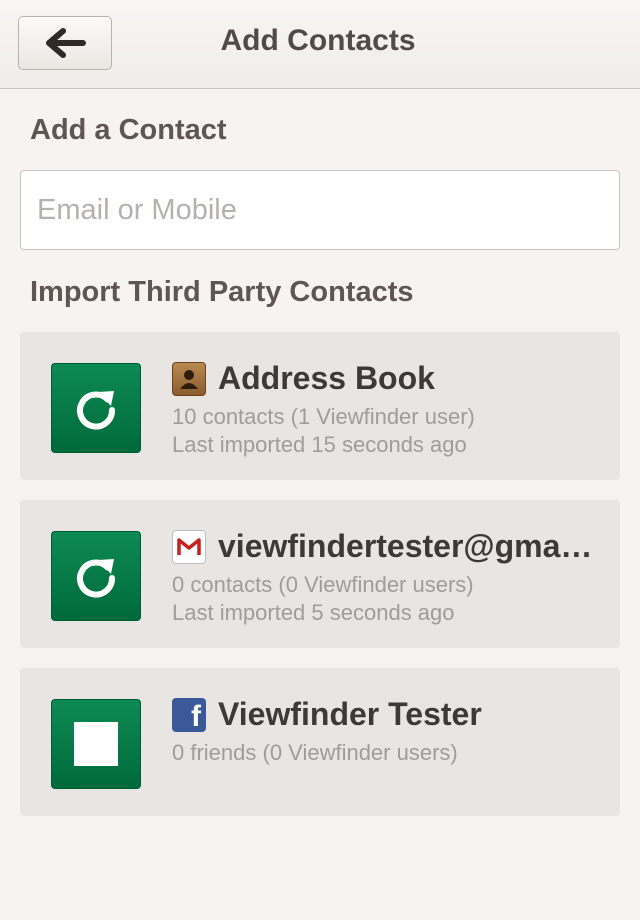 The height and width of the screenshot is (920, 640). I want to click on source-count: 0 friends (0 Viewfinder users), so click(315, 752).